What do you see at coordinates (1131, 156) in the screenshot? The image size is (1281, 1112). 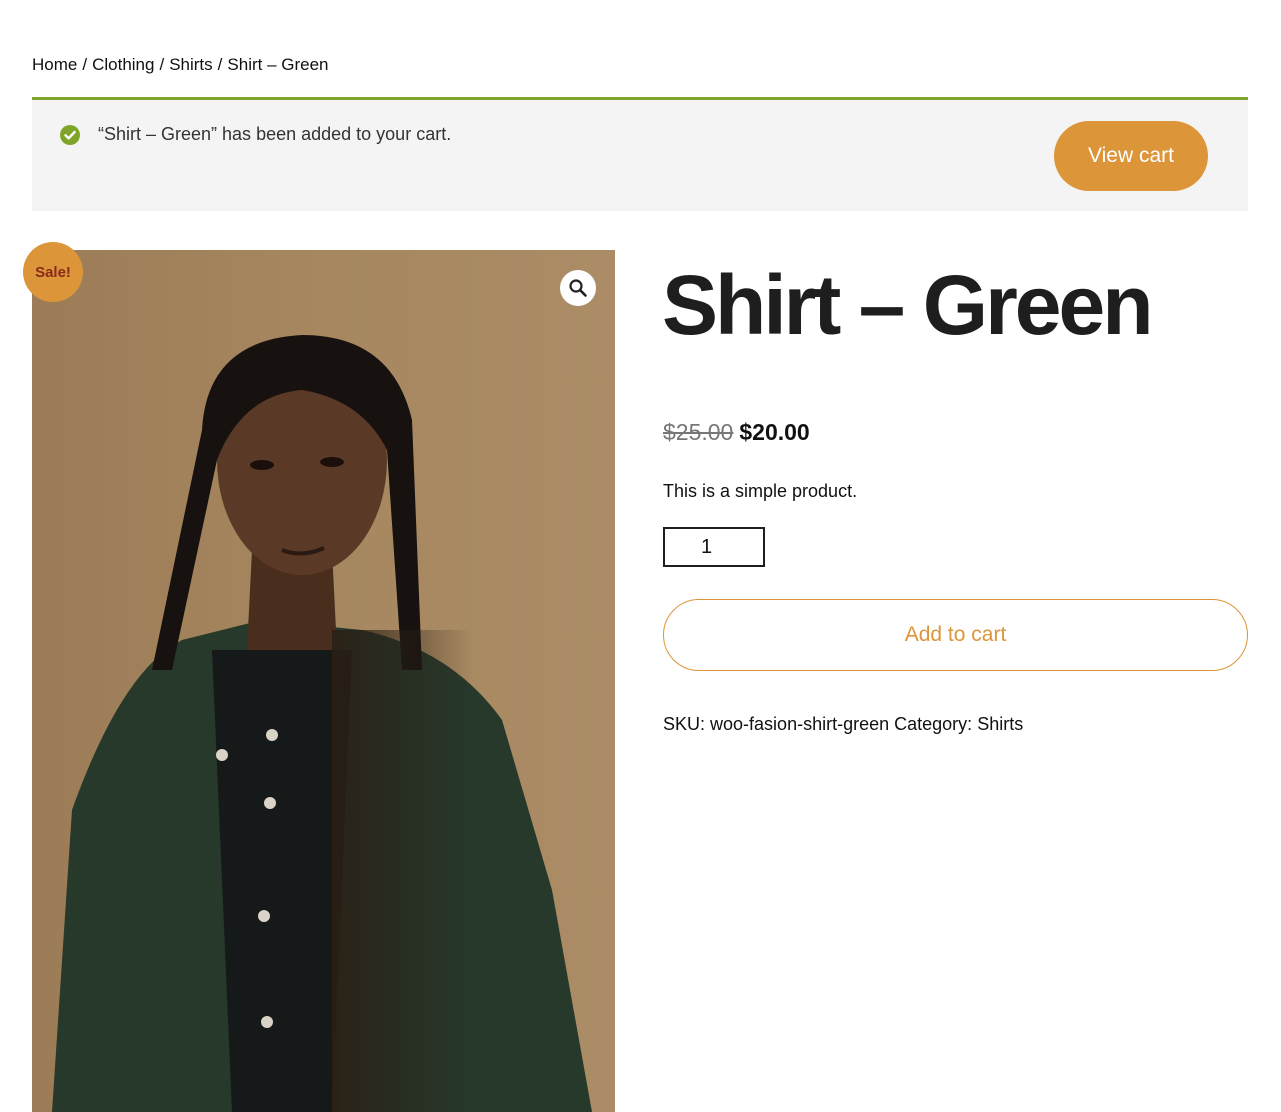 I see `view-cart-button: View cart` at bounding box center [1131, 156].